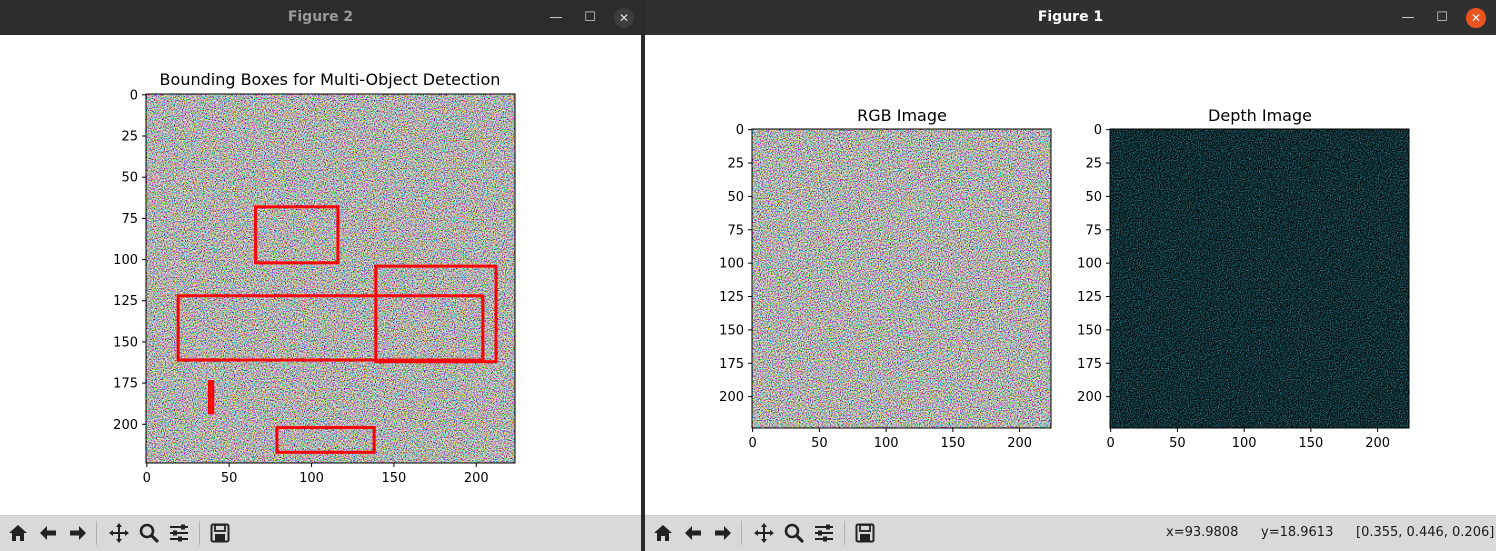  I want to click on cursor-y-readout: y=18.9613, so click(1297, 532).